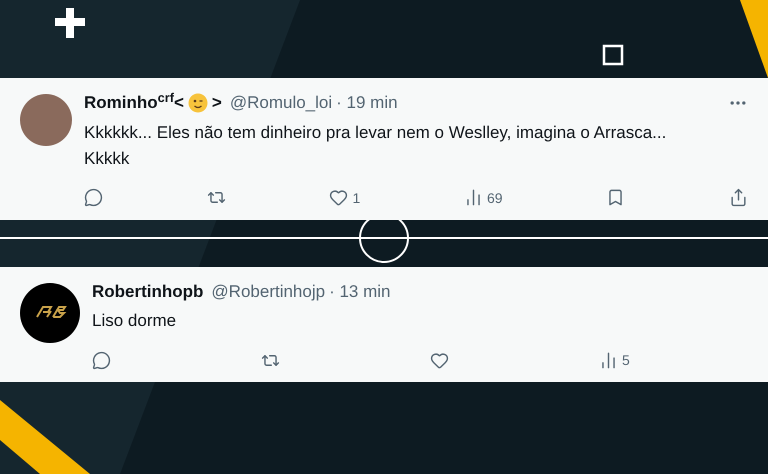 This screenshot has height=474, width=768. I want to click on bar-chart-icon, so click(608, 360).